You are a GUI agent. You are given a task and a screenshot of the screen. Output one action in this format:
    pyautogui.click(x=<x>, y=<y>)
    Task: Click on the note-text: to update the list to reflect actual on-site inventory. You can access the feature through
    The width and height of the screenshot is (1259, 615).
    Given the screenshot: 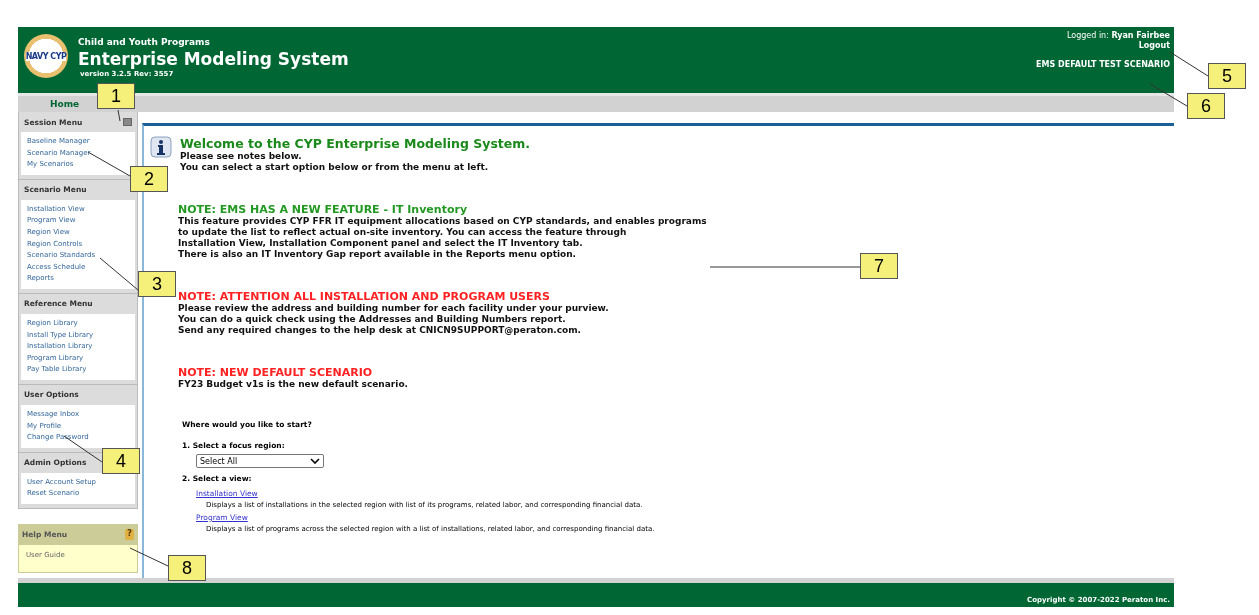 What is the action you would take?
    pyautogui.click(x=403, y=232)
    